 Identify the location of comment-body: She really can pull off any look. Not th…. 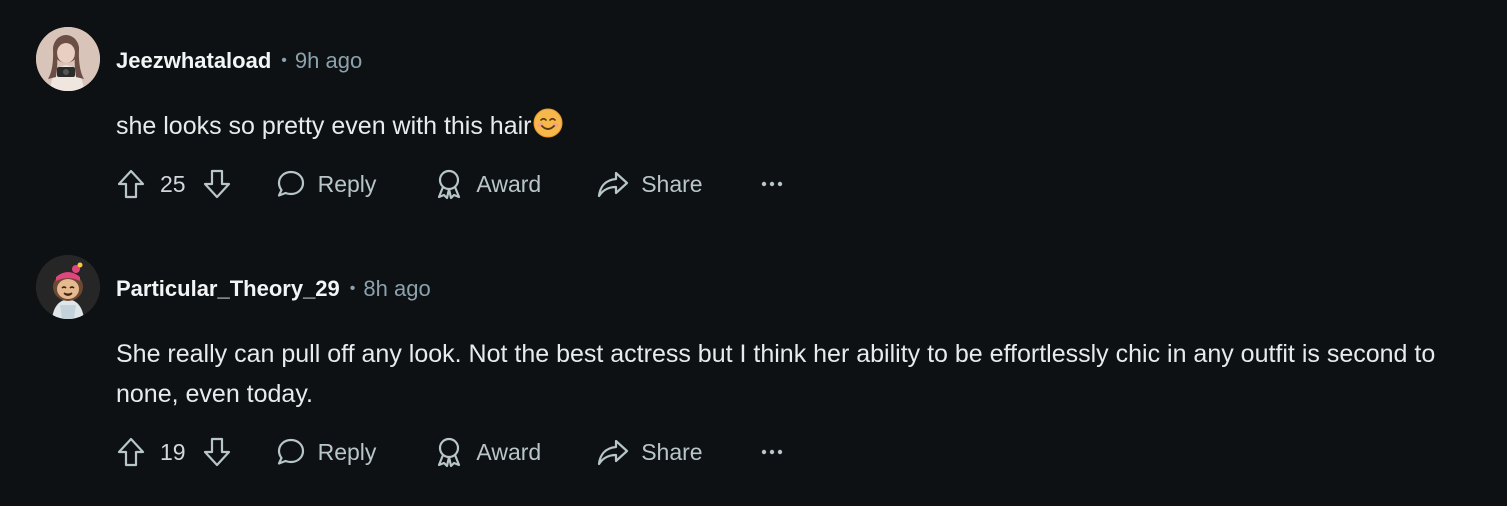
(801, 374).